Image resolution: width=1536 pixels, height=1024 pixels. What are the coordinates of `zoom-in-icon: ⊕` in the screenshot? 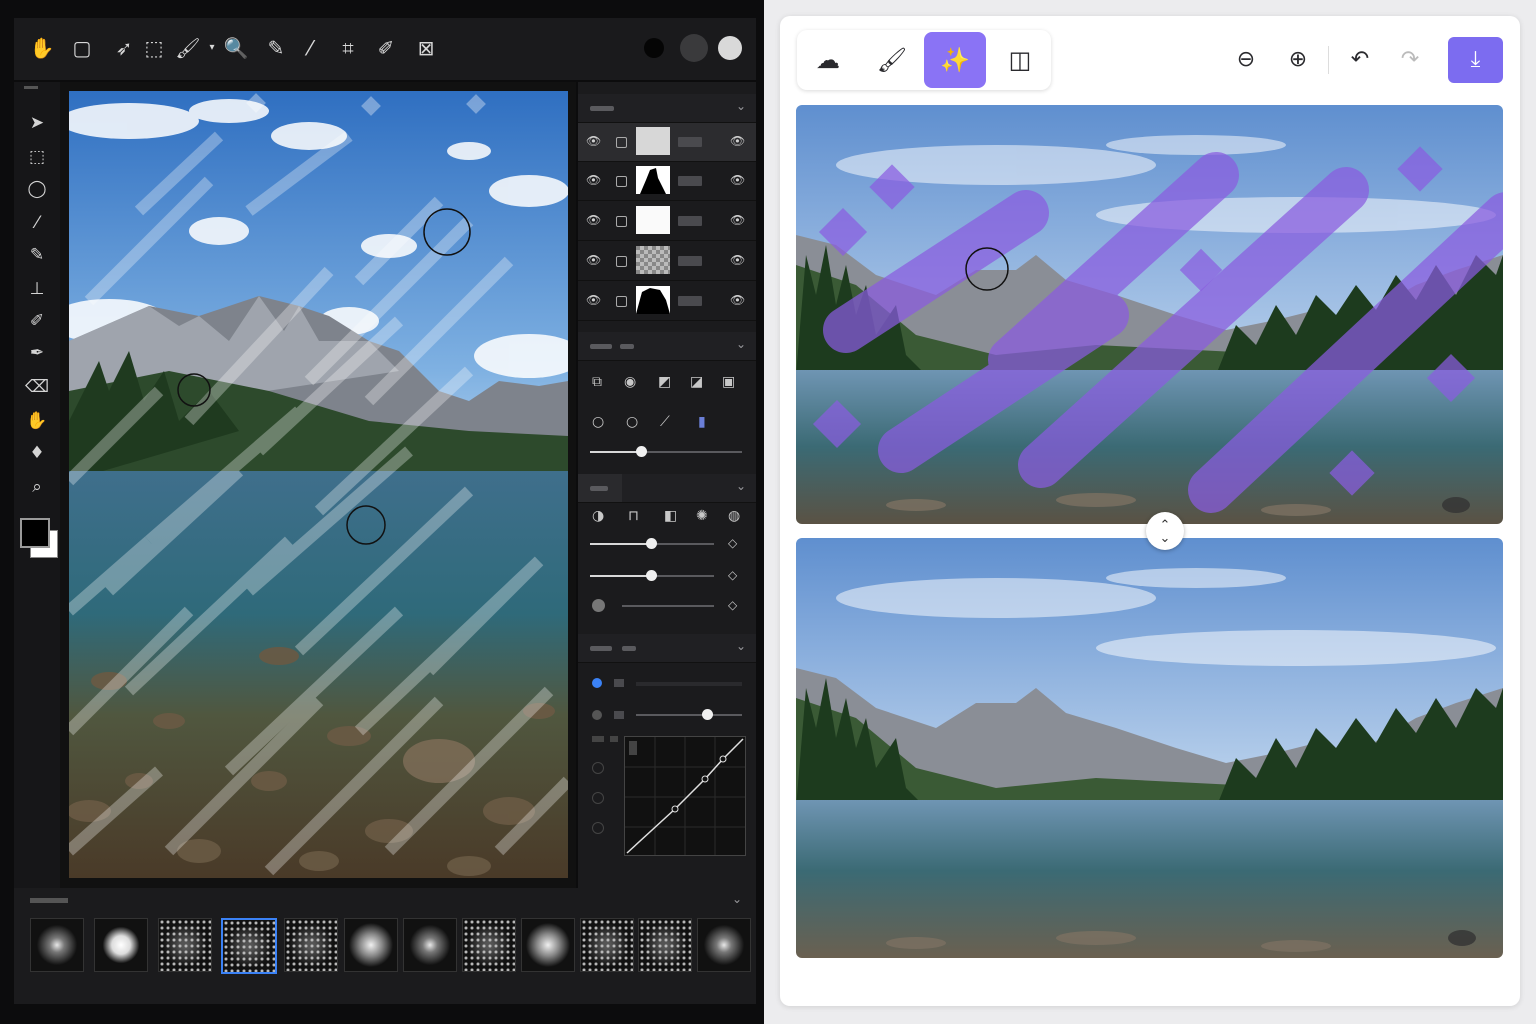 It's located at (1298, 60).